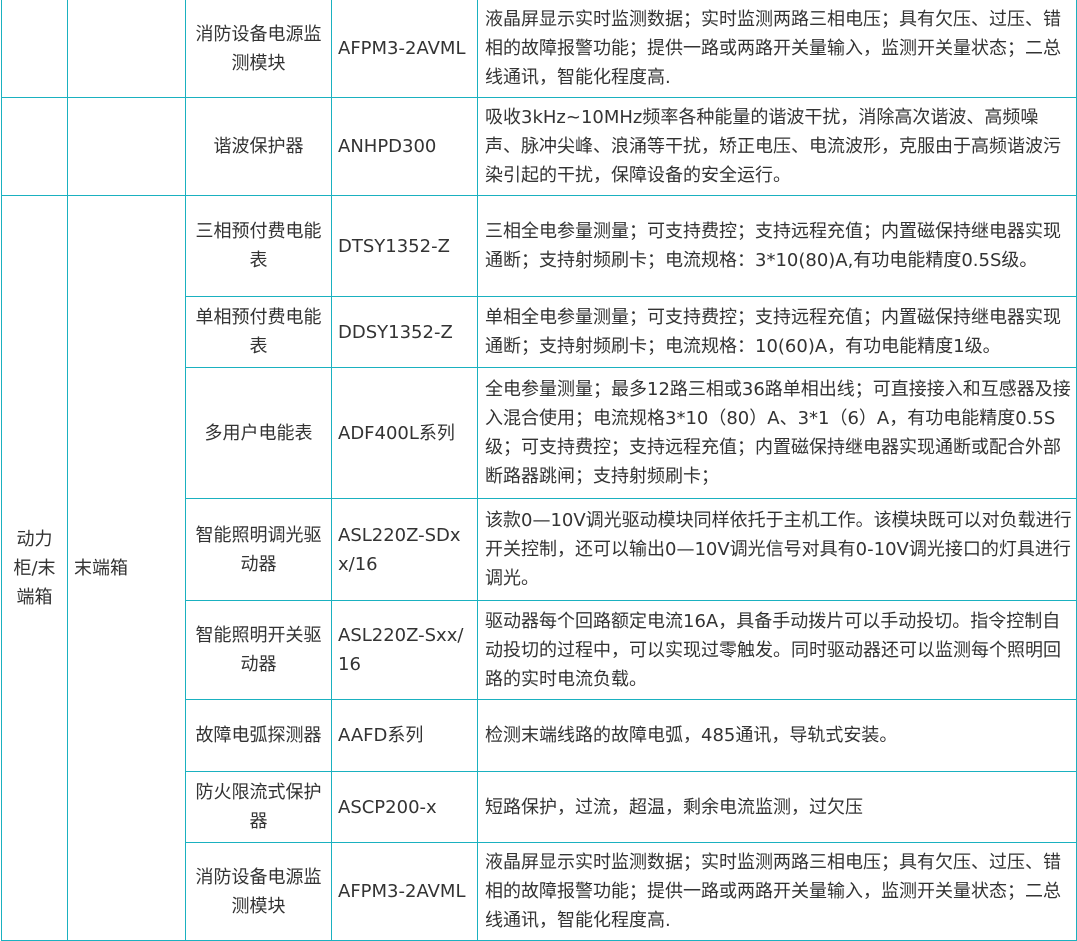 This screenshot has height=941, width=1077. What do you see at coordinates (34, 568) in the screenshot?
I see `category-cell: 动力柜/末端箱` at bounding box center [34, 568].